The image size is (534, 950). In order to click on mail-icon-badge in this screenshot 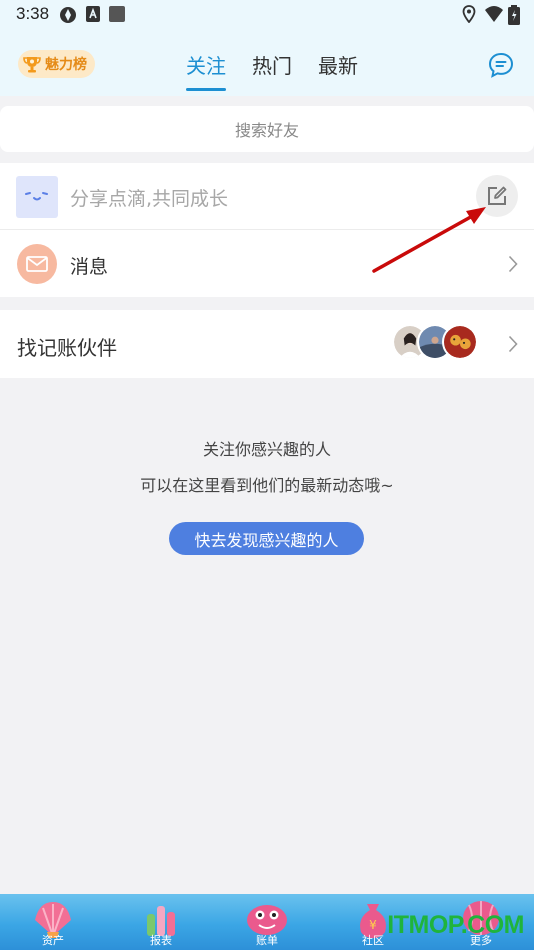, I will do `click(37, 264)`.